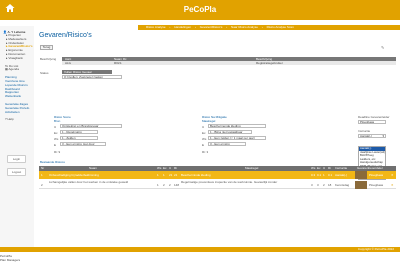 The image size is (400, 267). I want to click on menu-item-gevaren: Gevaren/Risico's, so click(211, 27).